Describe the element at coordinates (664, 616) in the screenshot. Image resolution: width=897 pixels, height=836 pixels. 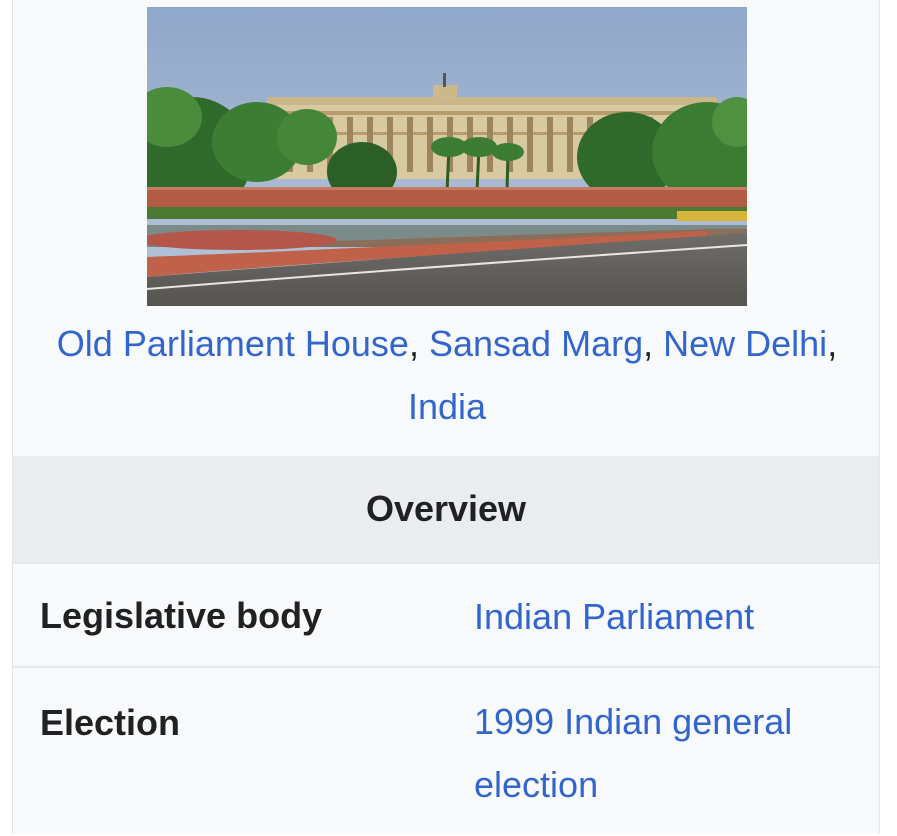
I see `row-value-link-indian-parliament: Indian Parliament` at that location.